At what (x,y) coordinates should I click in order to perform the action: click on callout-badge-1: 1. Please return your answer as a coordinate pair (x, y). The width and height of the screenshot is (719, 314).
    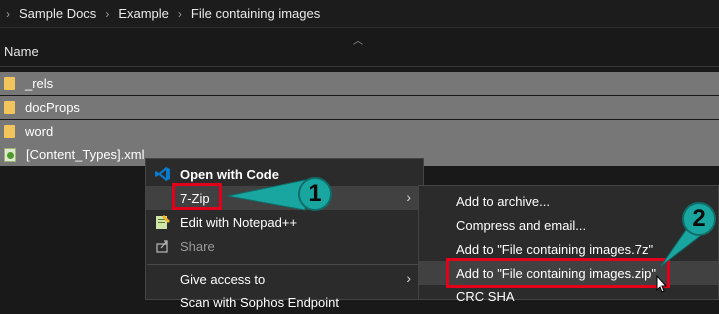
    Looking at the image, I should click on (315, 194).